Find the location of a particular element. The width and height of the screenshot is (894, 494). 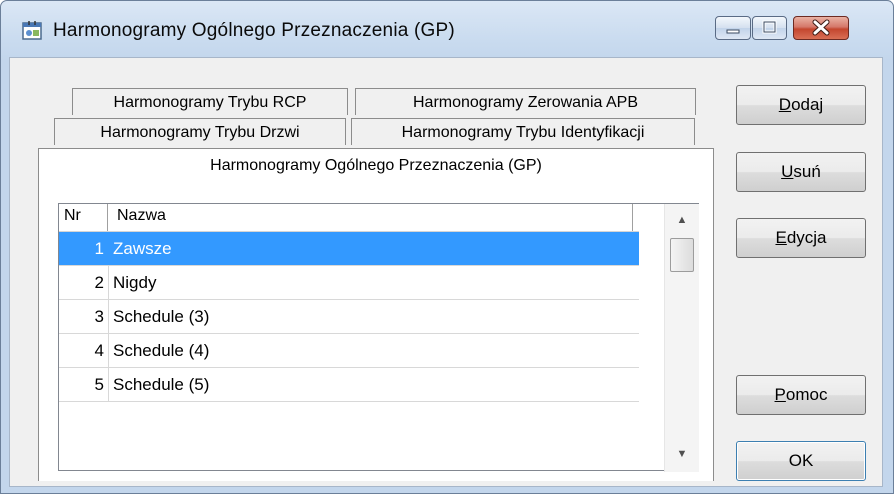

edit-button: Edycja is located at coordinates (801, 238).